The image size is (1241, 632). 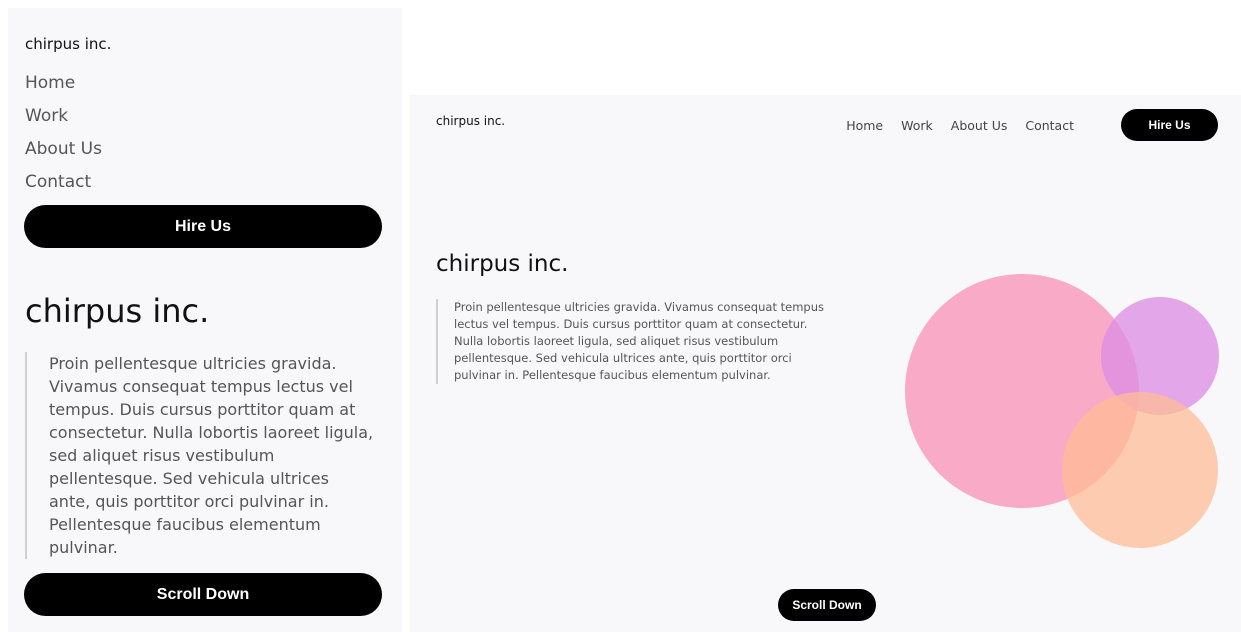 I want to click on desktop-nav: Home Work About Us Contact, so click(x=960, y=125).